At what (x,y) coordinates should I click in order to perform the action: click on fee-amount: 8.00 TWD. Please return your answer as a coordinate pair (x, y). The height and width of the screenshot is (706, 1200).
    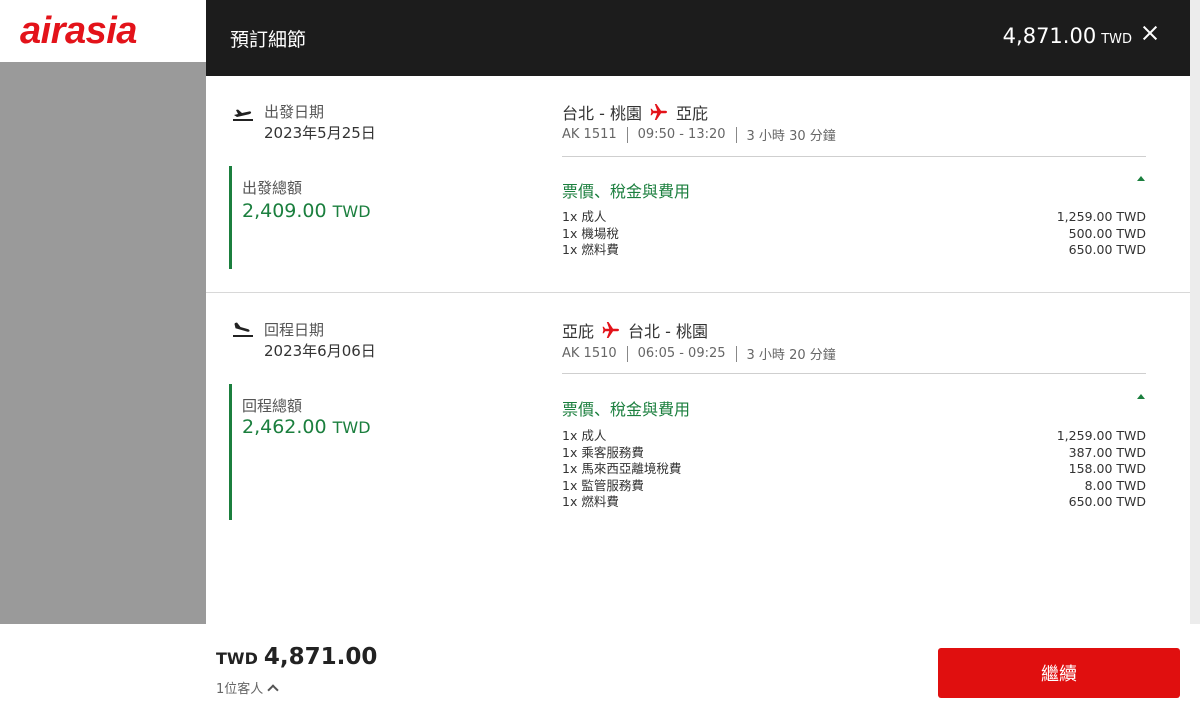
    Looking at the image, I should click on (1115, 485).